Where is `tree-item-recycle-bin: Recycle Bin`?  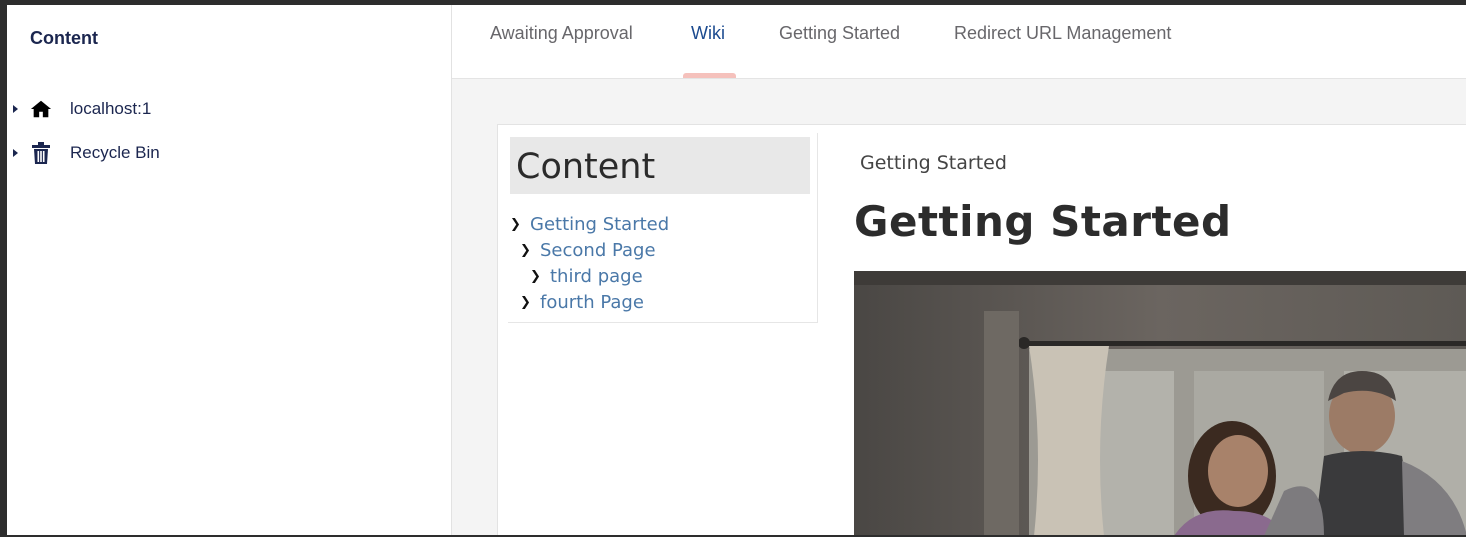 tree-item-recycle-bin: Recycle Bin is located at coordinates (227, 153).